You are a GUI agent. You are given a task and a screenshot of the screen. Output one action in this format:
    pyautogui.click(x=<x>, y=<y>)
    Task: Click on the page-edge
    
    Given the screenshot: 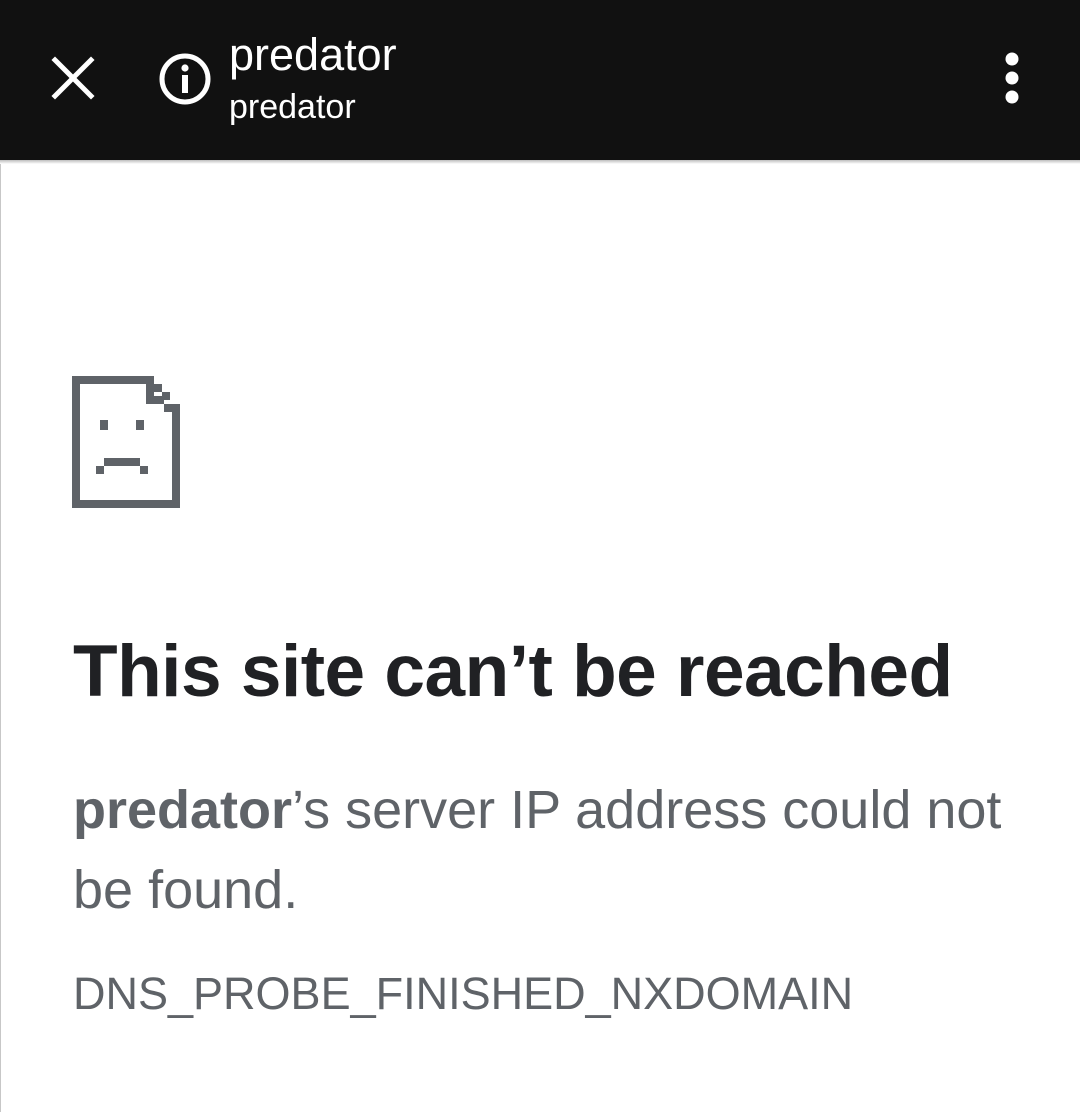 What is the action you would take?
    pyautogui.click(x=0, y=638)
    